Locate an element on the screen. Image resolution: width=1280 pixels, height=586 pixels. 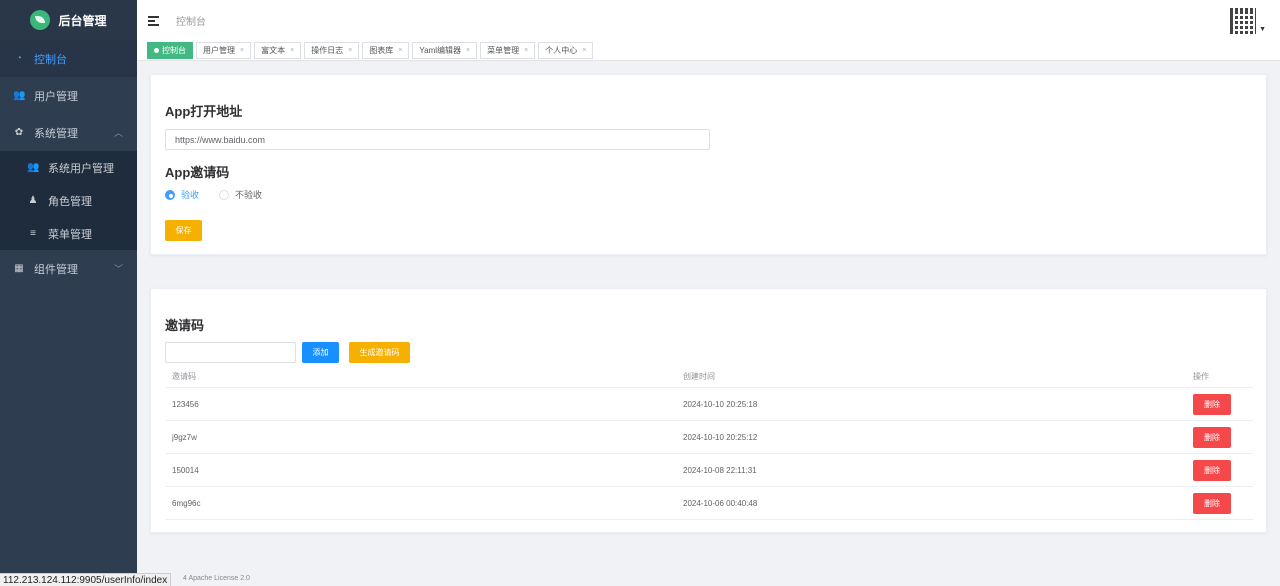
sidebar-item-system-users: 👥 系统用户管理 is located at coordinates (68, 167).